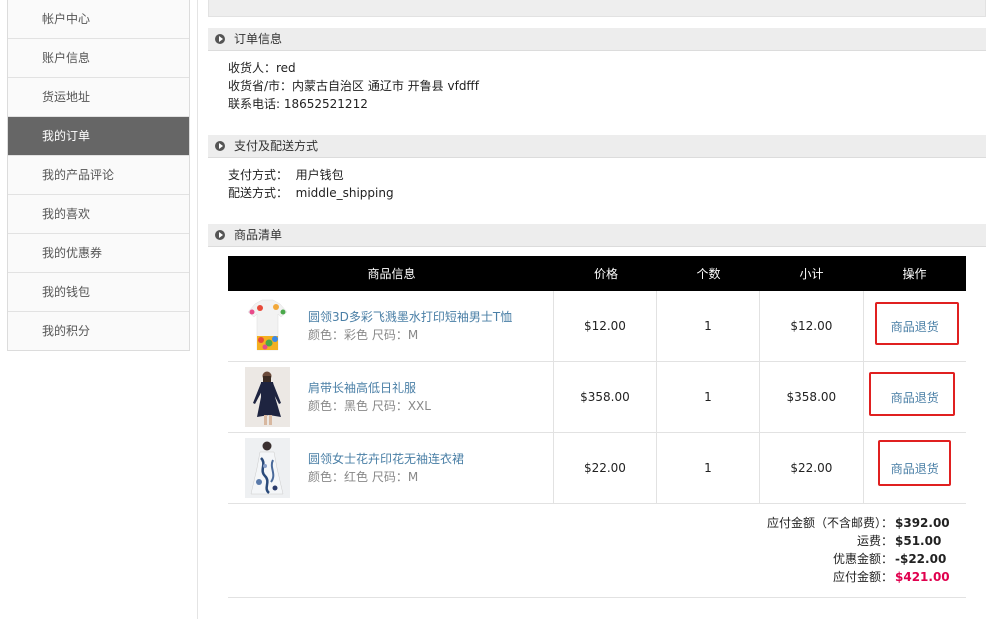 This screenshot has width=1002, height=619. What do you see at coordinates (262, 68) in the screenshot?
I see `consignee-text: 收货人：red` at bounding box center [262, 68].